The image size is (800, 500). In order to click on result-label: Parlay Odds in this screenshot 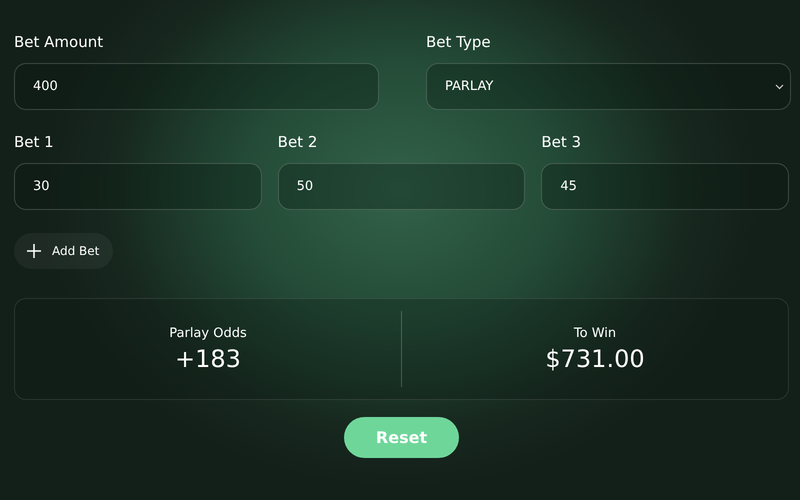, I will do `click(208, 333)`.